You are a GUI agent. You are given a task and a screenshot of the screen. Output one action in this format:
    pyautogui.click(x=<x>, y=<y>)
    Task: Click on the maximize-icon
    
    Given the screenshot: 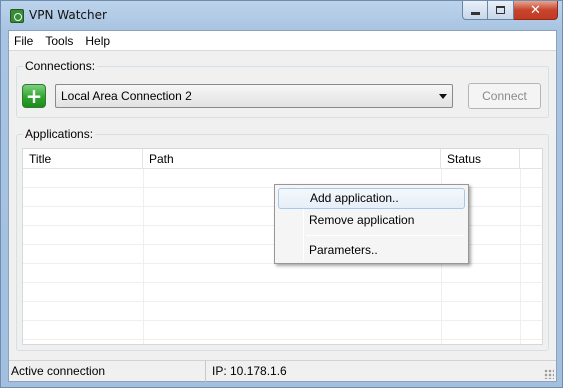 What is the action you would take?
    pyautogui.click(x=500, y=10)
    